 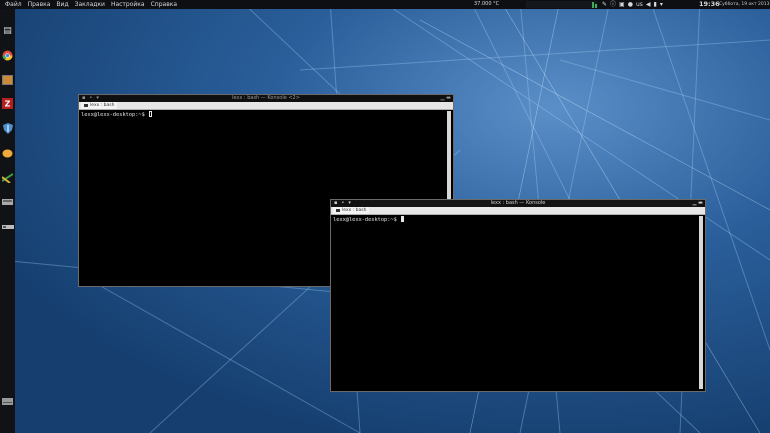 I want to click on menu-settings: Настройка, so click(x=128, y=4).